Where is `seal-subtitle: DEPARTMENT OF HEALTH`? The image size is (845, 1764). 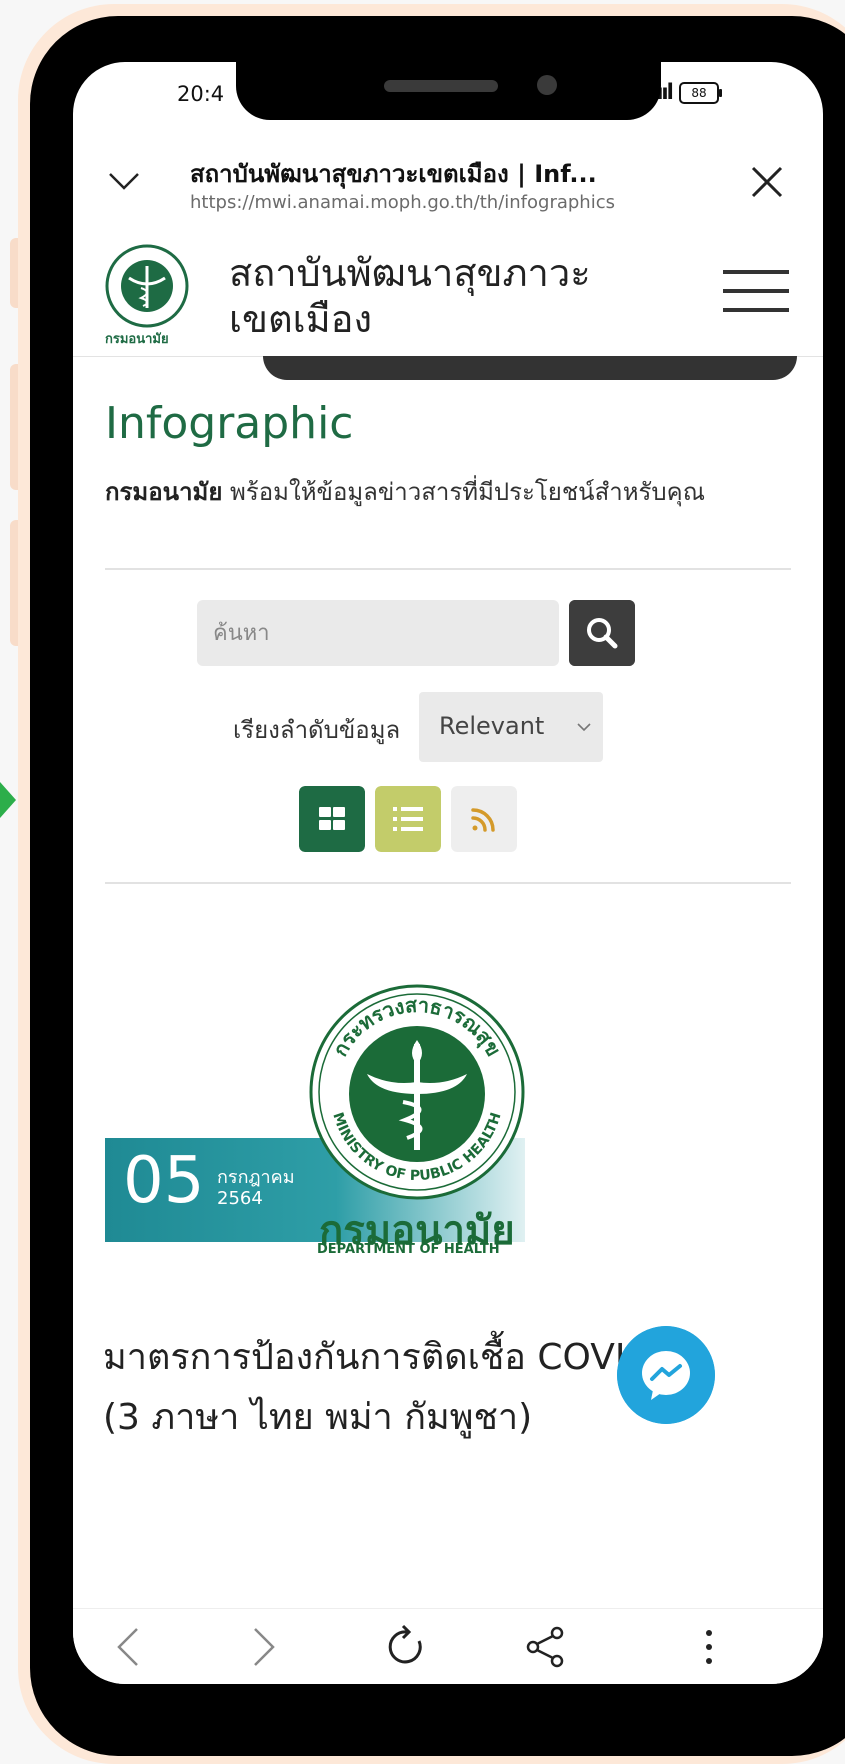 seal-subtitle: DEPARTMENT OF HEALTH is located at coordinates (408, 1249).